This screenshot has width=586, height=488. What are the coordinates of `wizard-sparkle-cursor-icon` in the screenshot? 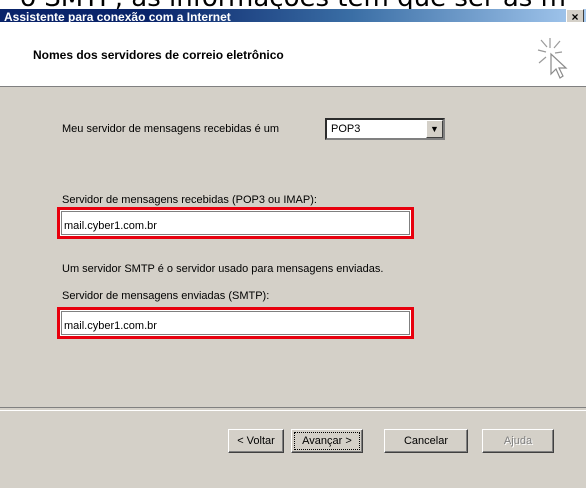 It's located at (552, 58).